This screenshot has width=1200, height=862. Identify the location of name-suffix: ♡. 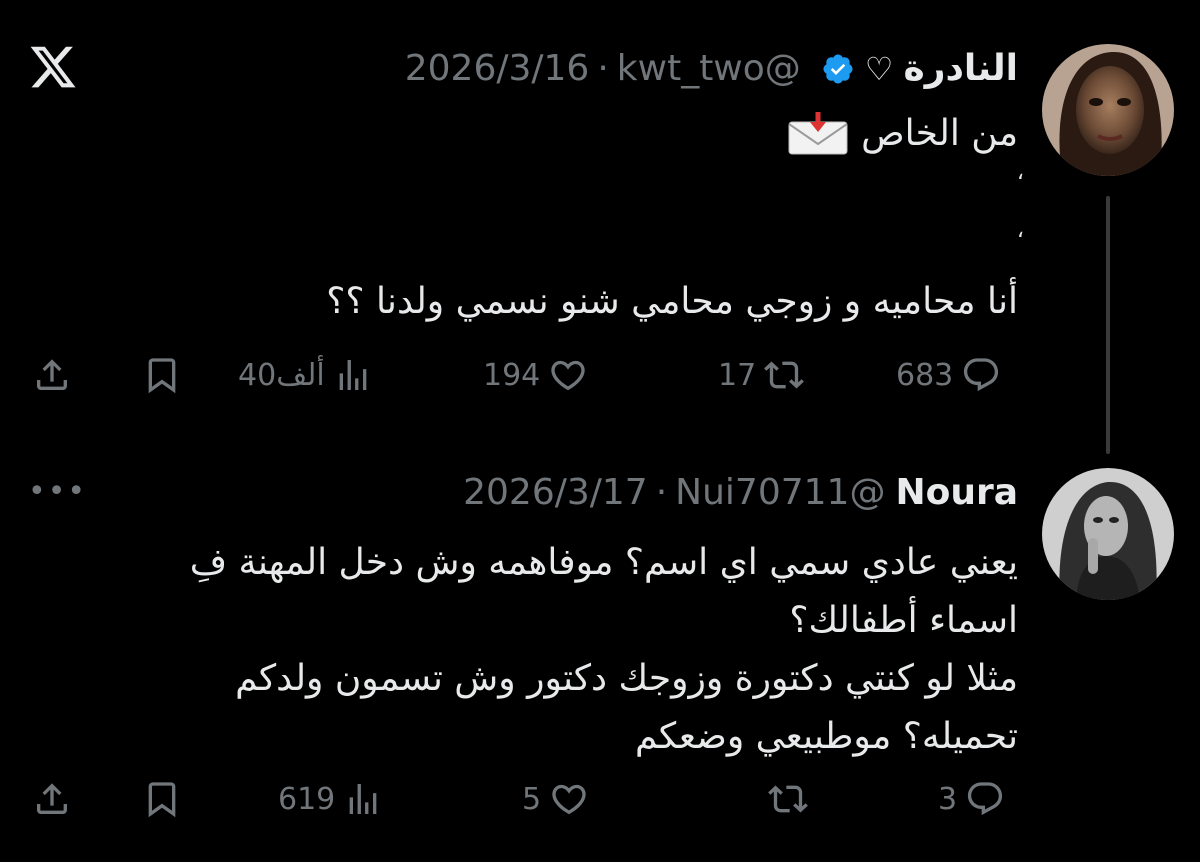
(879, 69).